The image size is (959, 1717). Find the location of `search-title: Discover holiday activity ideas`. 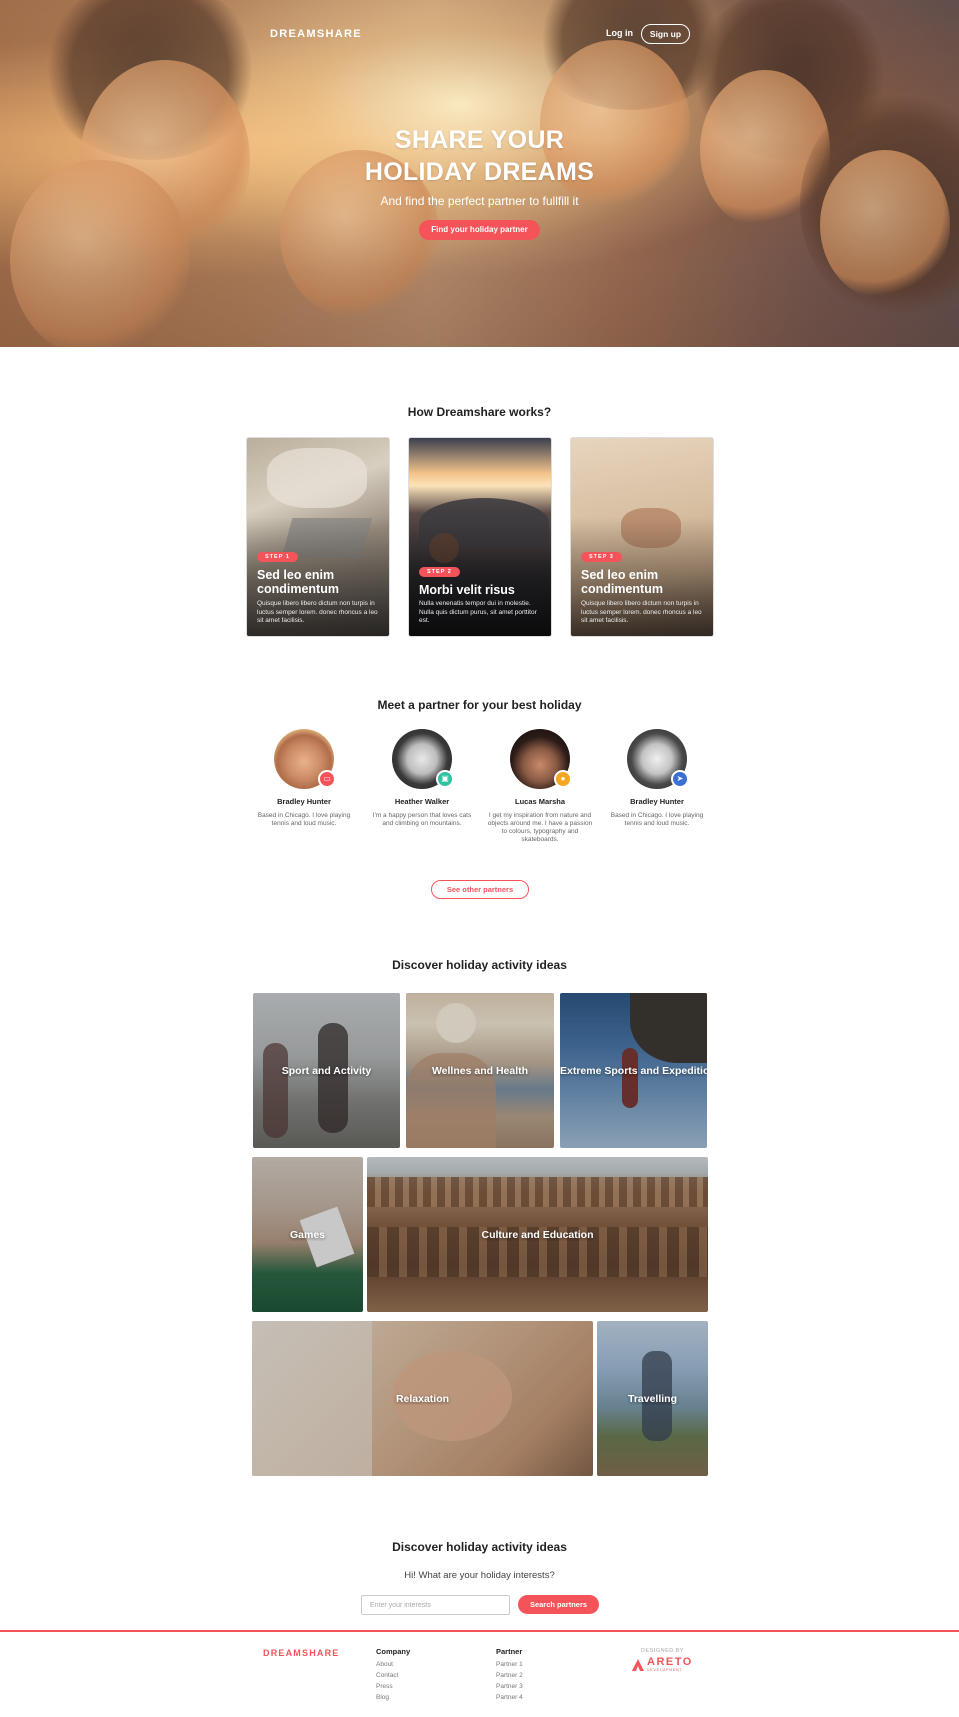

search-title: Discover holiday activity ideas is located at coordinates (479, 1547).